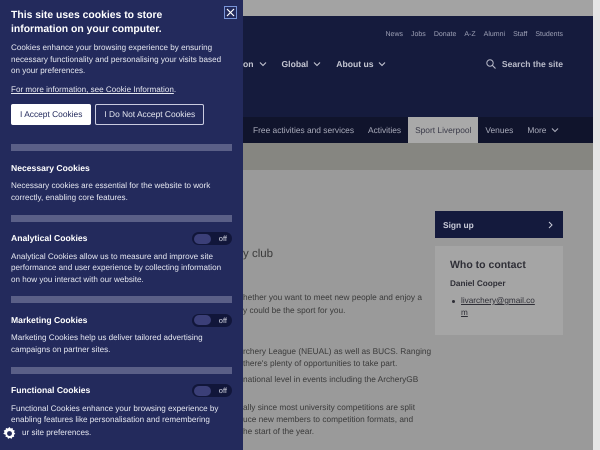  Describe the element at coordinates (384, 130) in the screenshot. I see `nav-tab: Activities` at that location.